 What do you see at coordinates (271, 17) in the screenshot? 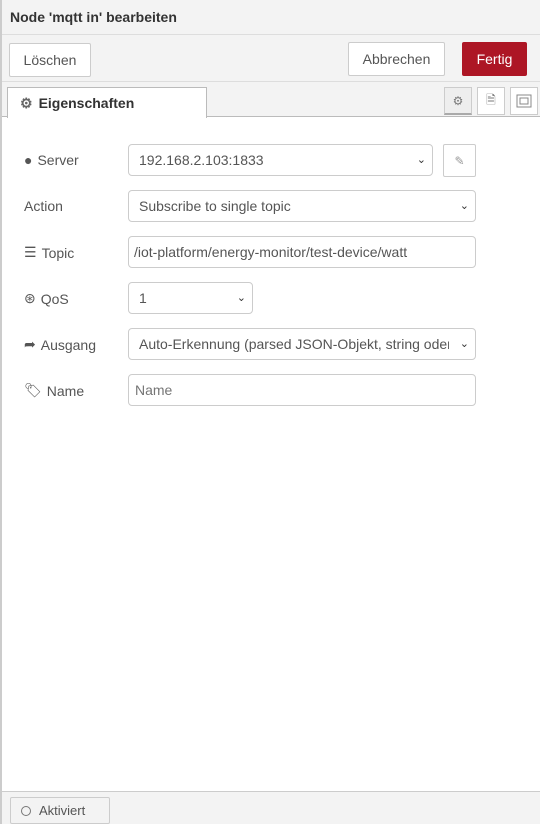
I see `dialog-title: Node 'mqtt in' bearbeiten` at bounding box center [271, 17].